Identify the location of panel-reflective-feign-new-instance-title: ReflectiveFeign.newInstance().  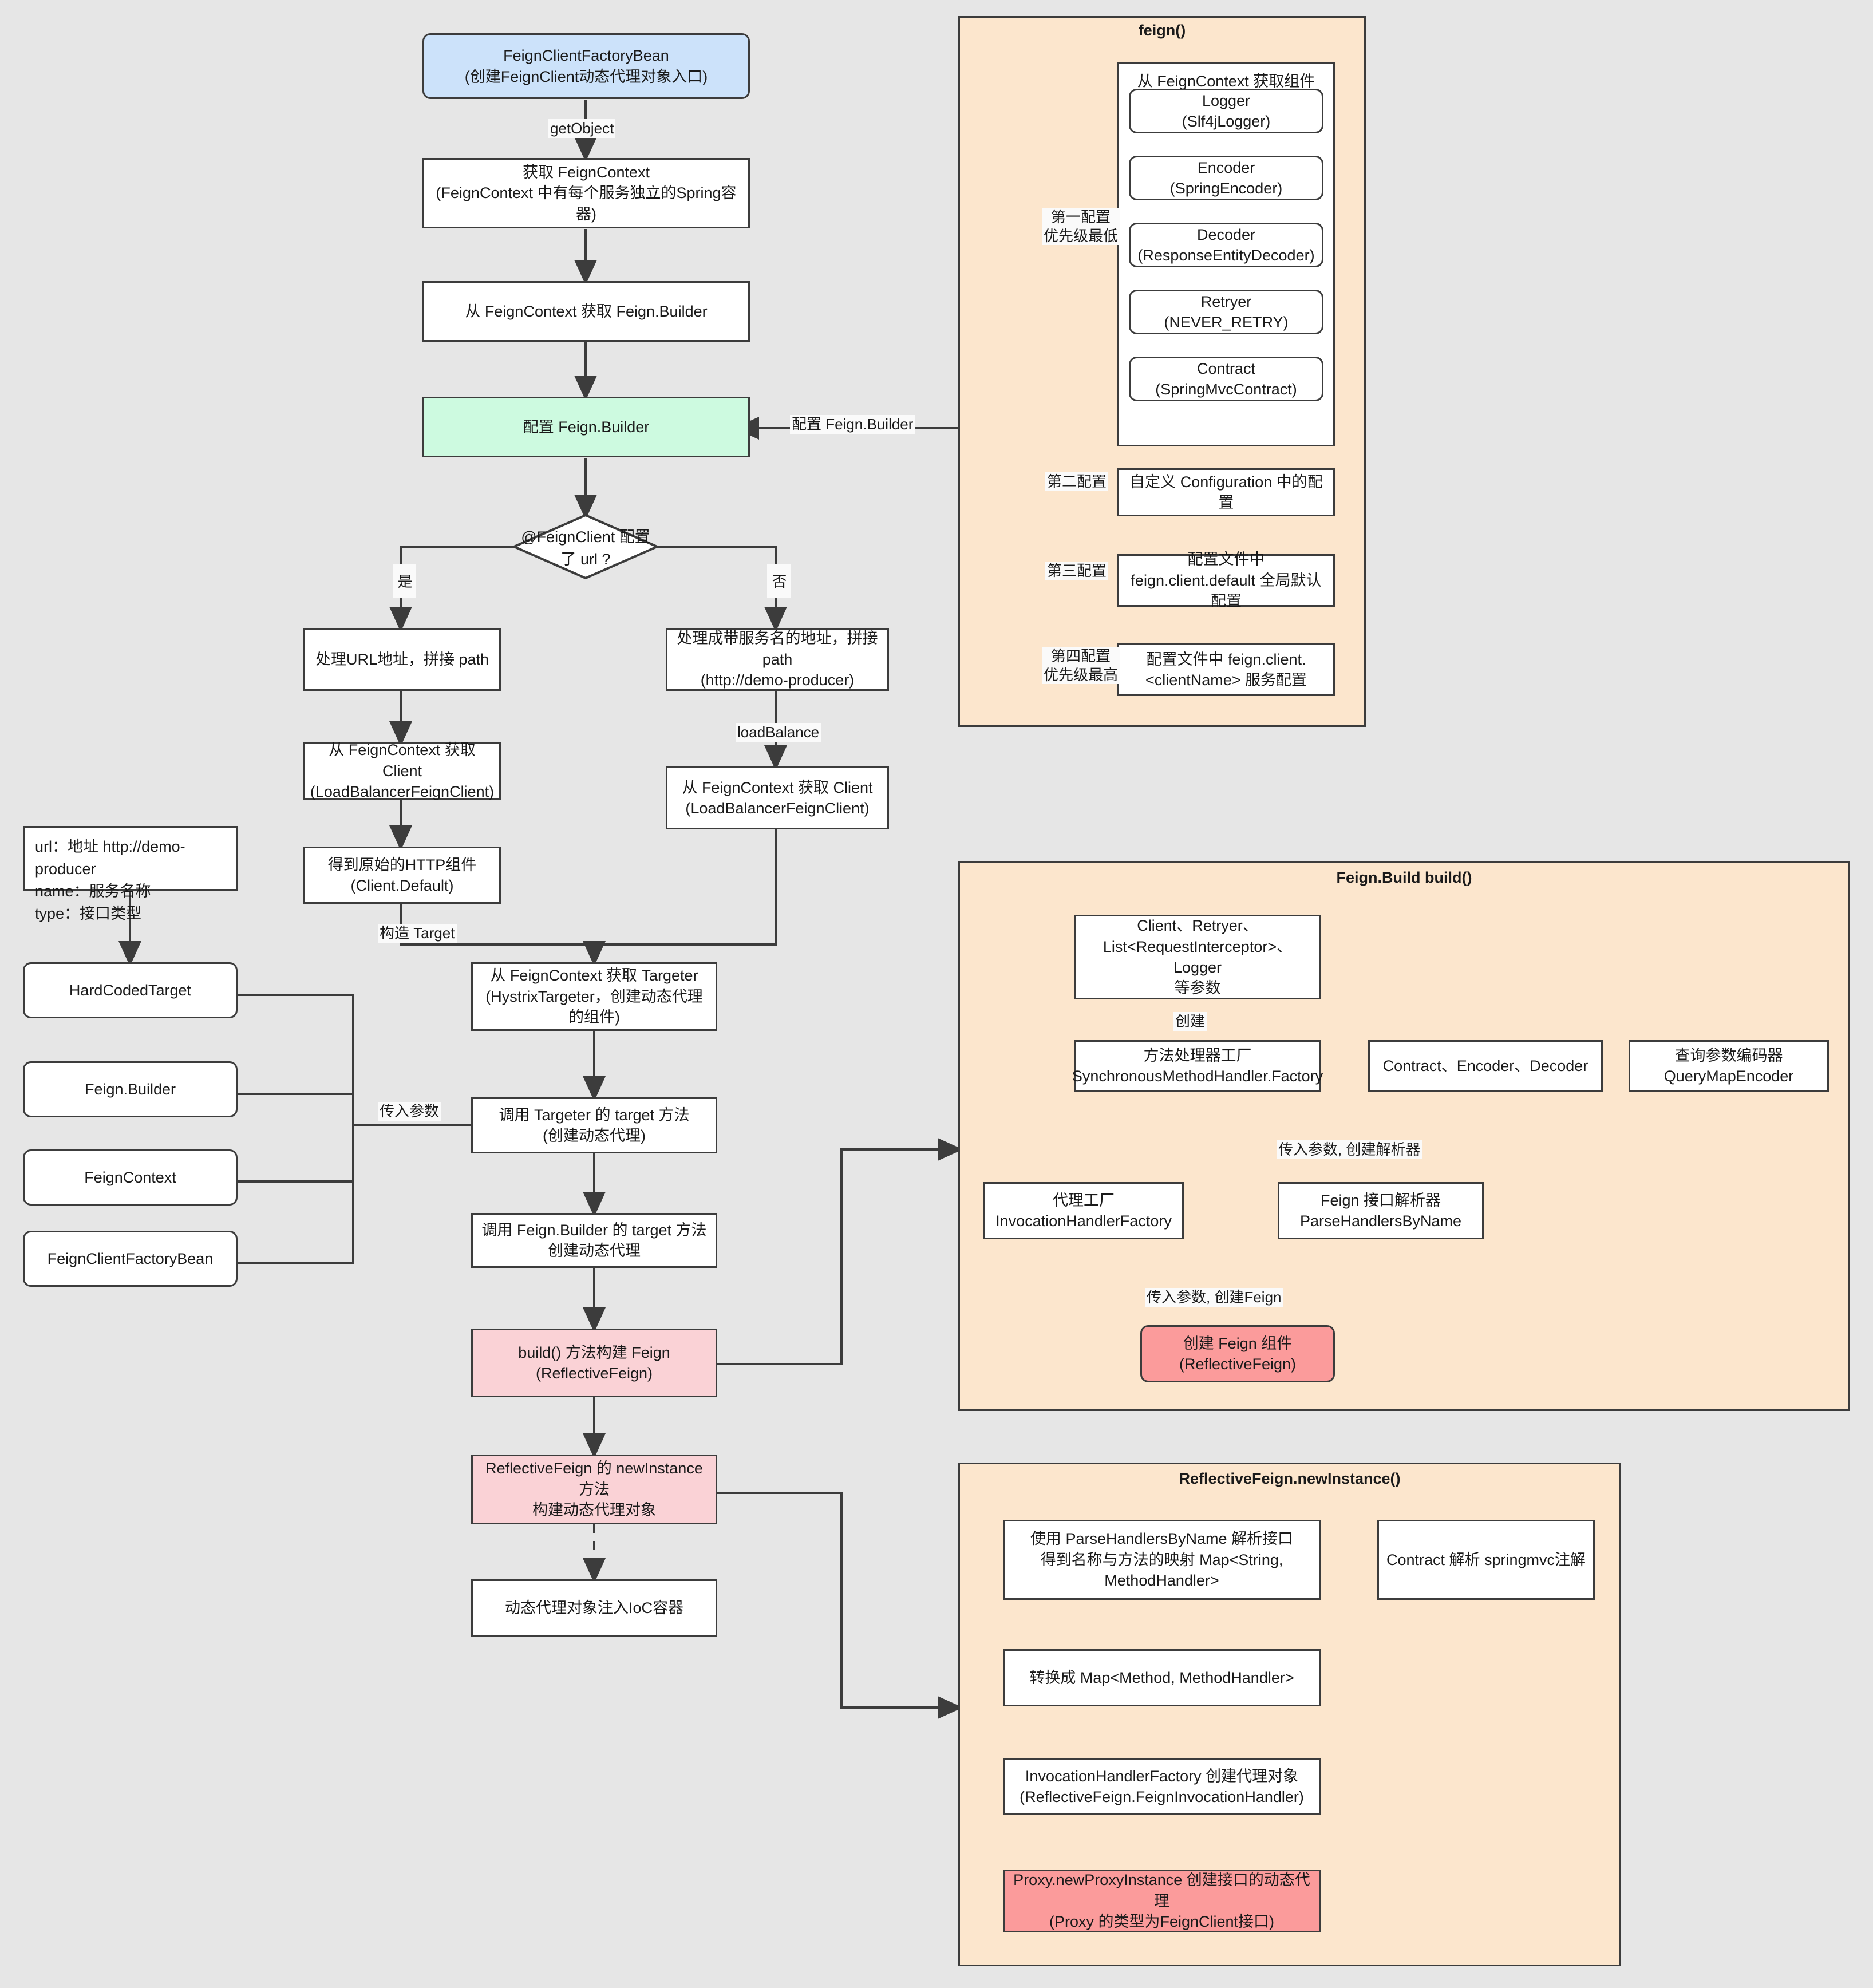
(1290, 1478).